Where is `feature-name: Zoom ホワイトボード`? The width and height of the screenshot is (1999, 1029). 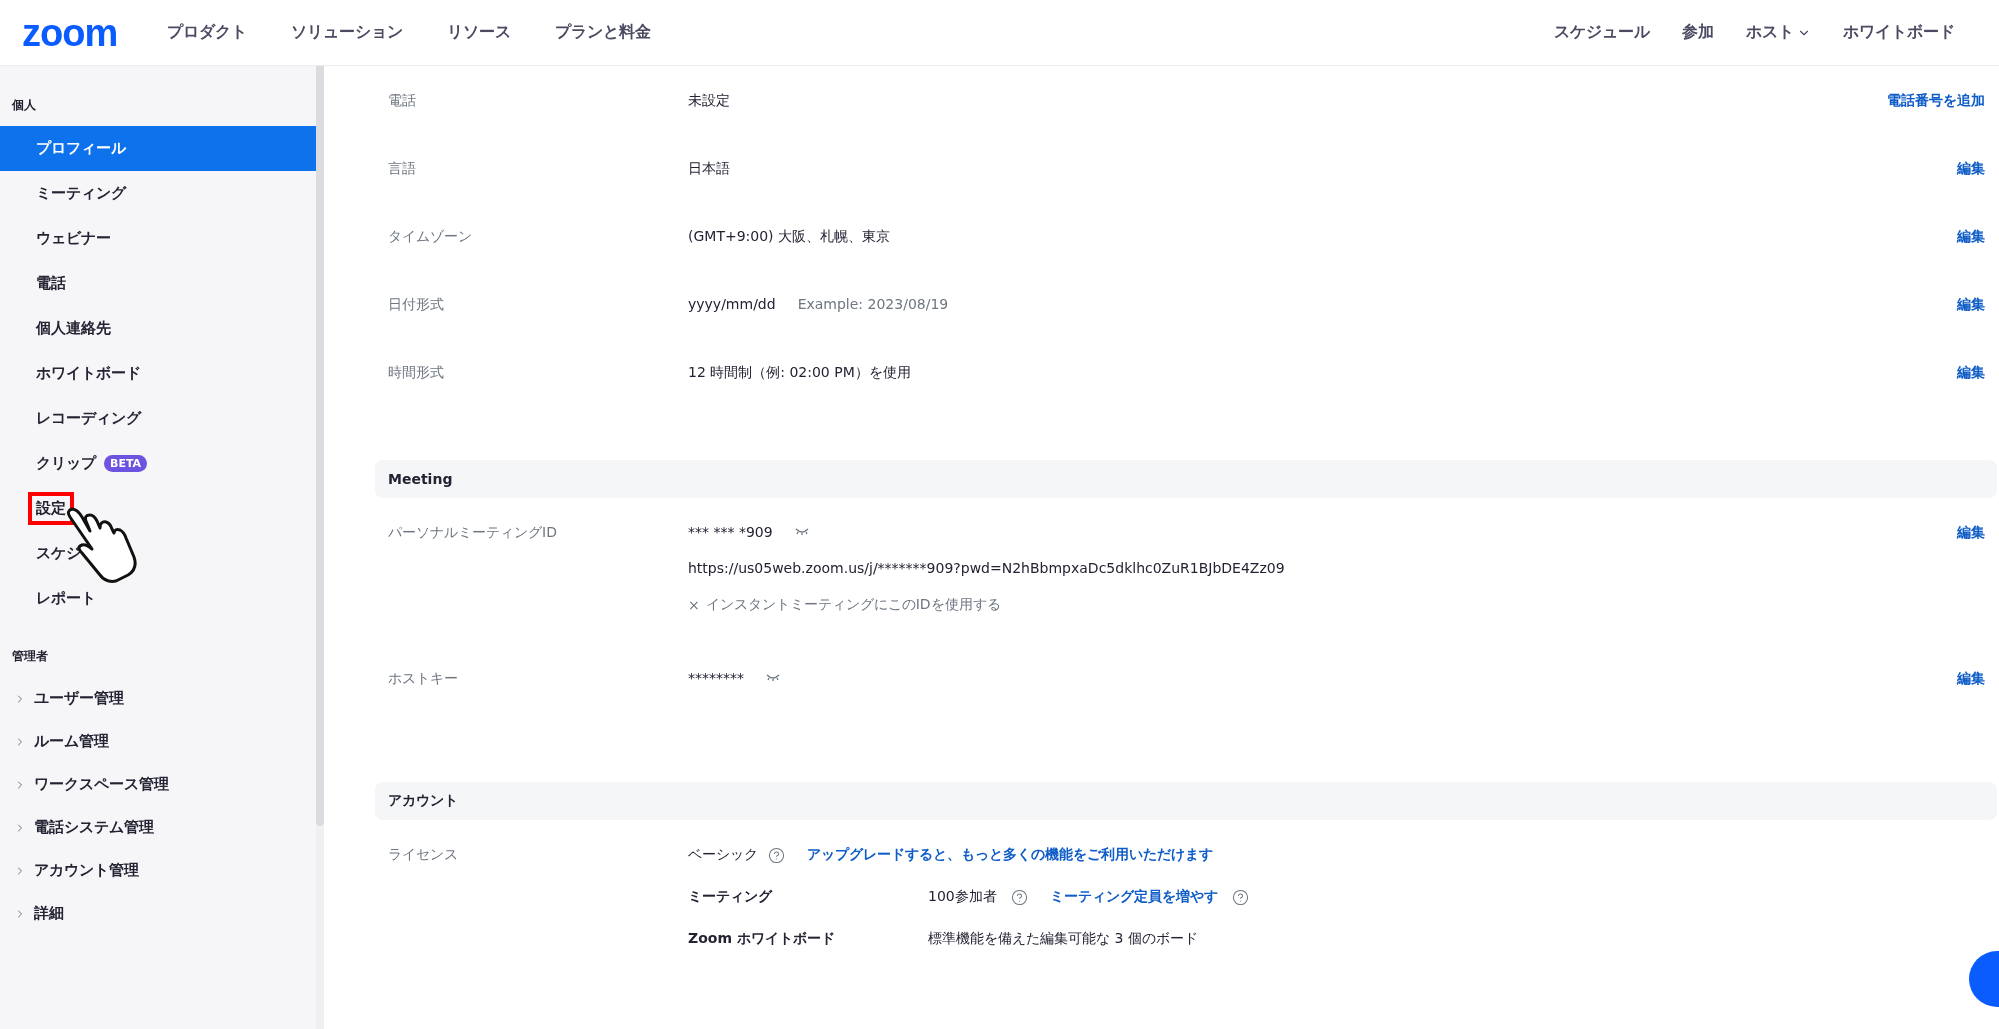
feature-name: Zoom ホワイトボード is located at coordinates (762, 939).